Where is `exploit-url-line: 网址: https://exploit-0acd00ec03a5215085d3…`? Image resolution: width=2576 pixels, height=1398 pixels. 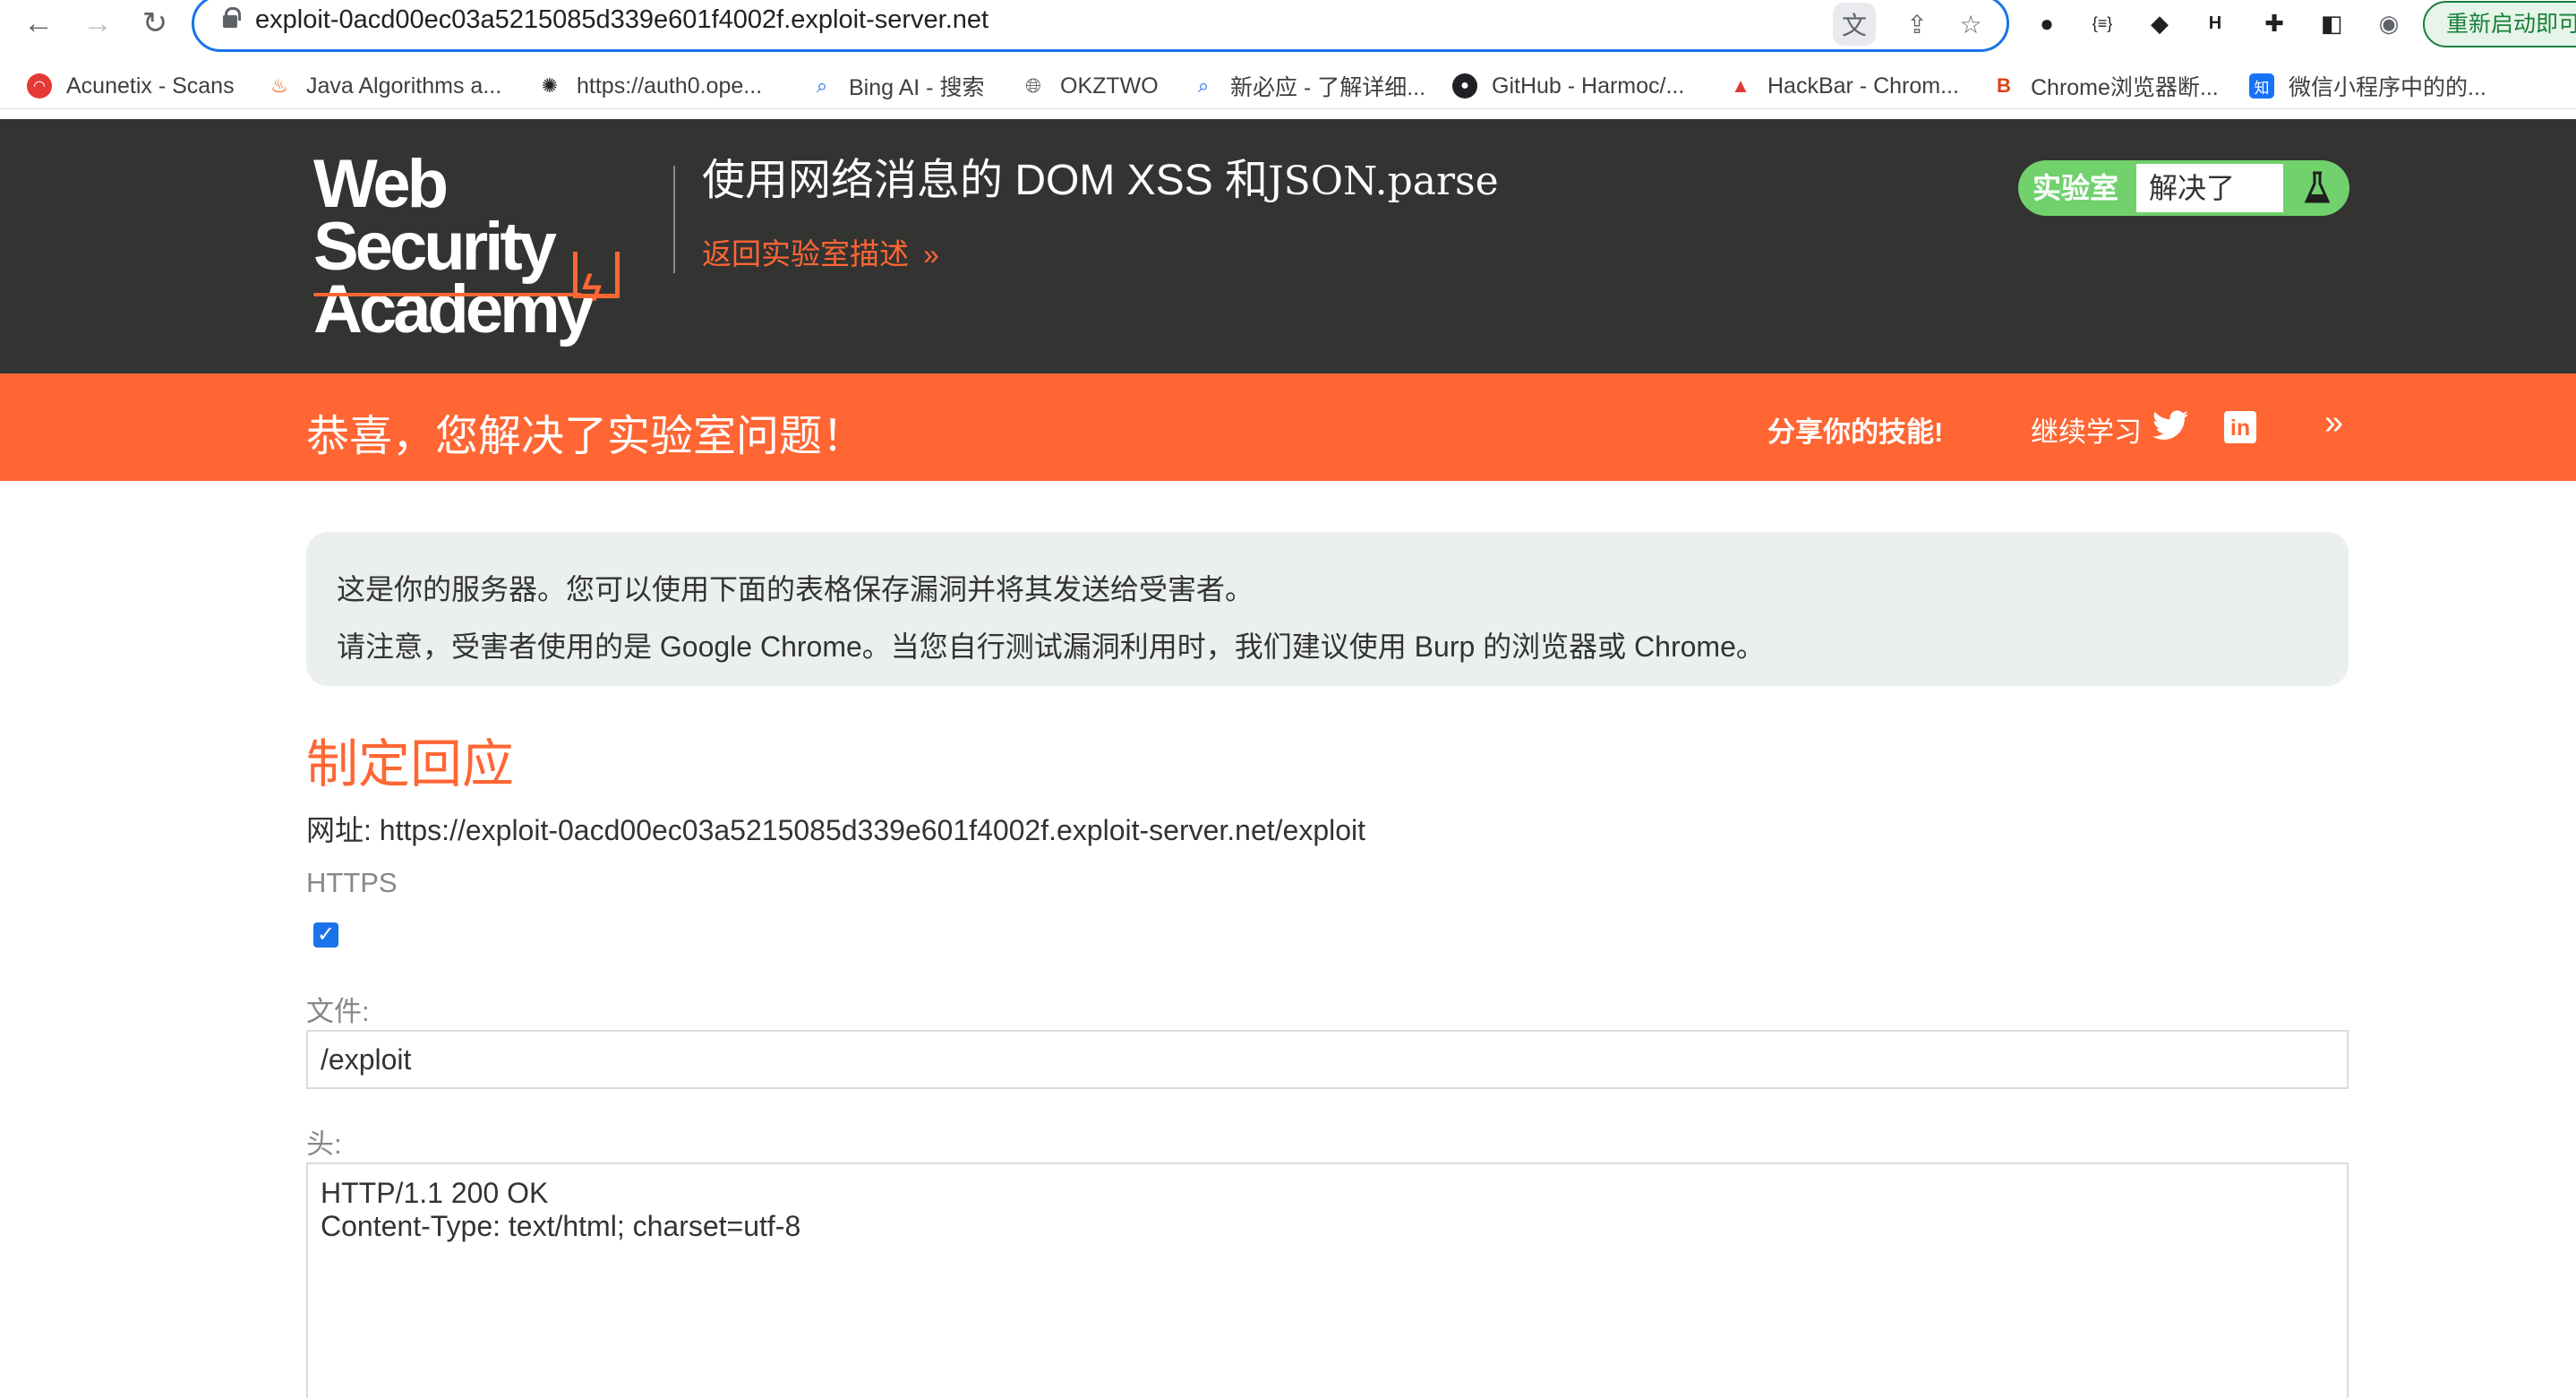
exploit-url-line: 网址: https://exploit-0acd00ec03a5215085d3… is located at coordinates (836, 829).